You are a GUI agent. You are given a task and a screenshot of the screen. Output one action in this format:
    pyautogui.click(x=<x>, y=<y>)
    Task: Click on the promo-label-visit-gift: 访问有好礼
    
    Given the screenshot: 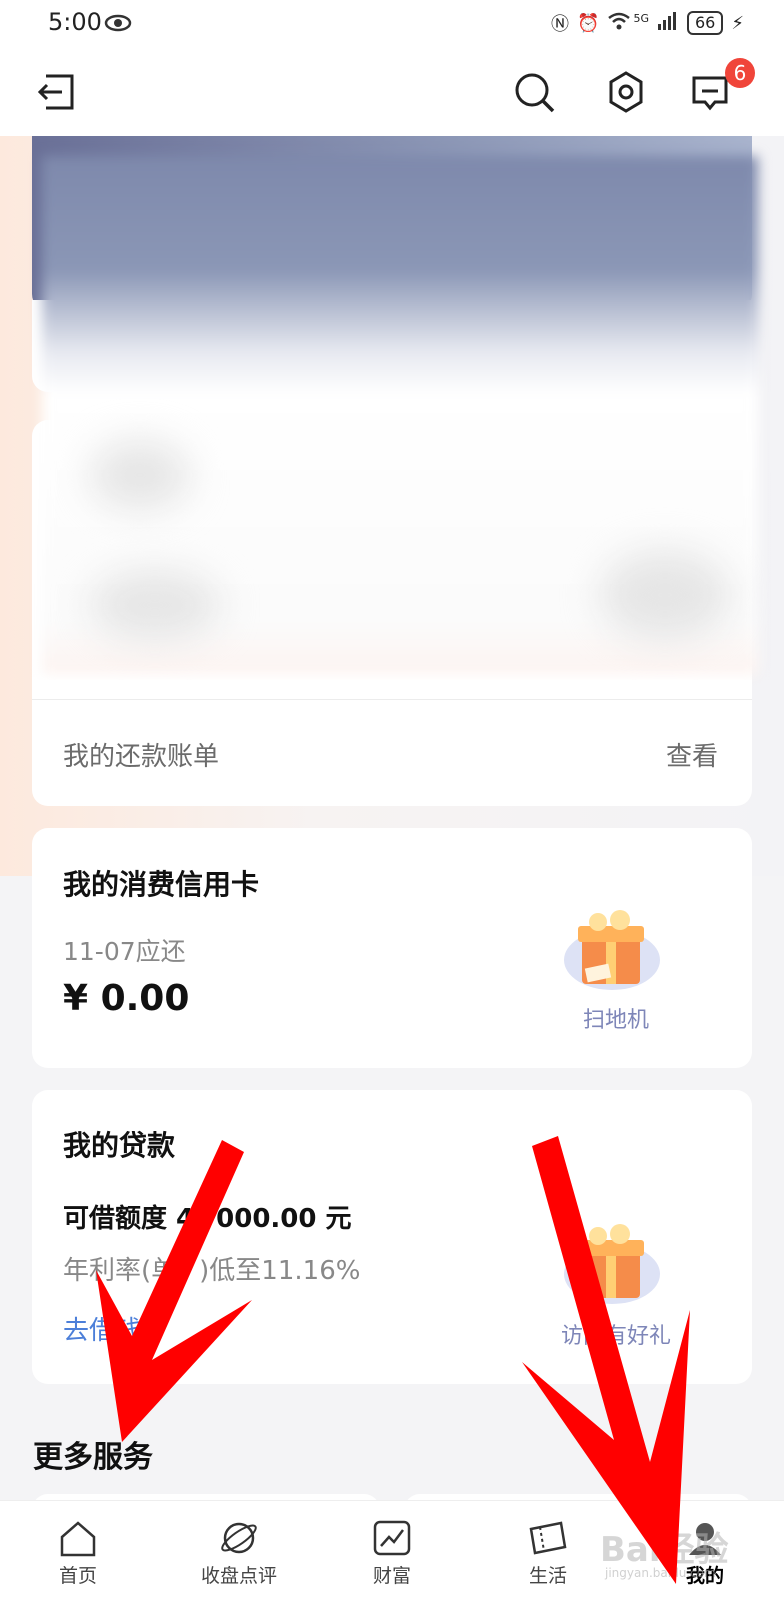 What is the action you would take?
    pyautogui.click(x=616, y=1334)
    